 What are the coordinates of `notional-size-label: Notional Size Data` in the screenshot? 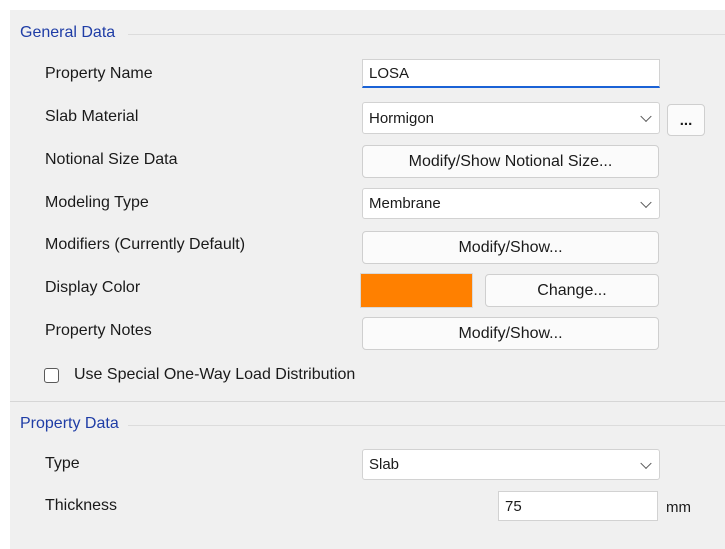 It's located at (111, 159).